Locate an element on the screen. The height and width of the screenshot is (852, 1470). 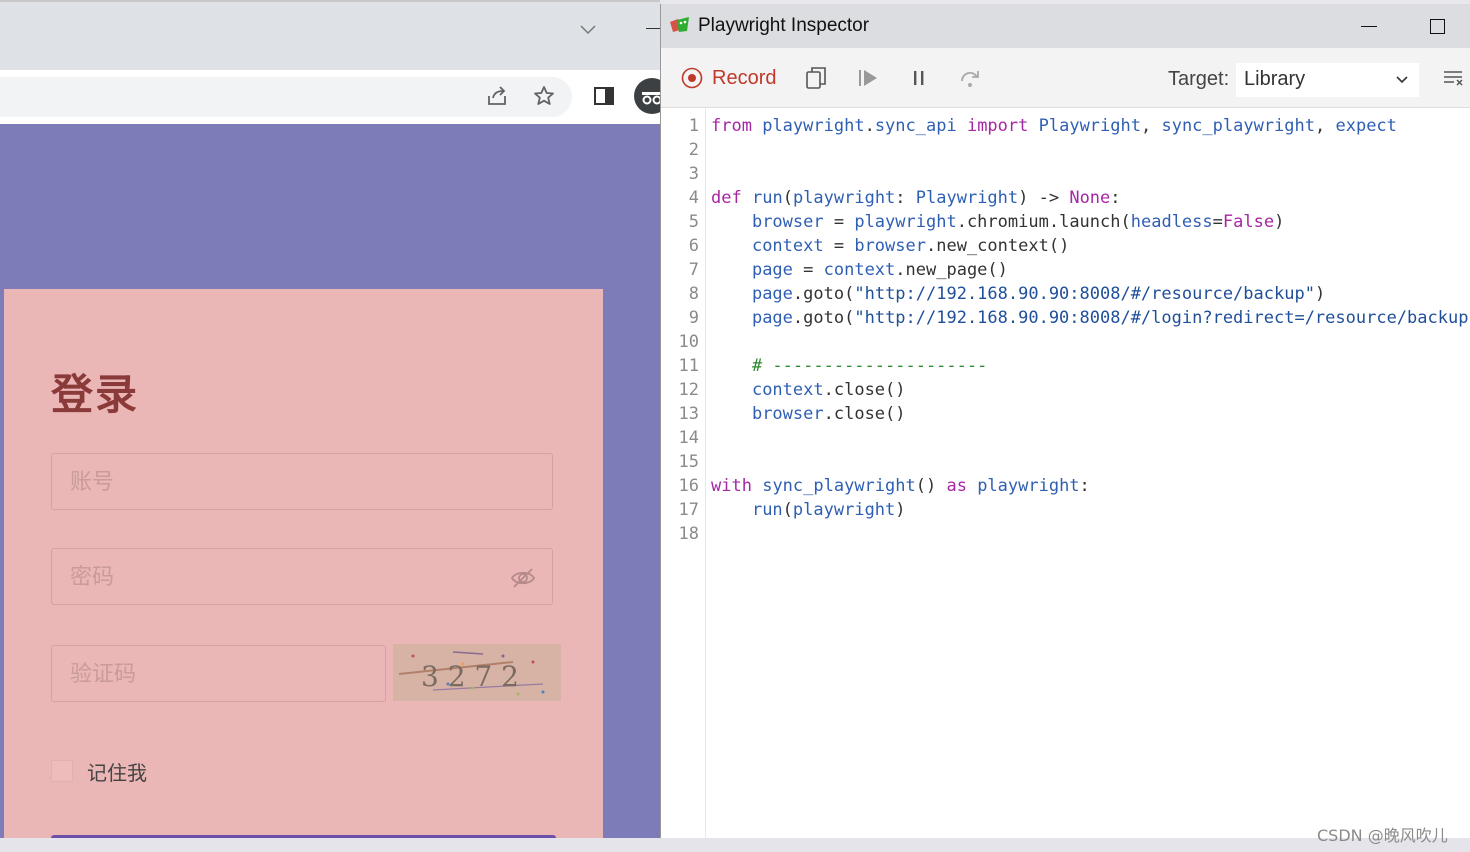
eye-off-icon is located at coordinates (523, 578).